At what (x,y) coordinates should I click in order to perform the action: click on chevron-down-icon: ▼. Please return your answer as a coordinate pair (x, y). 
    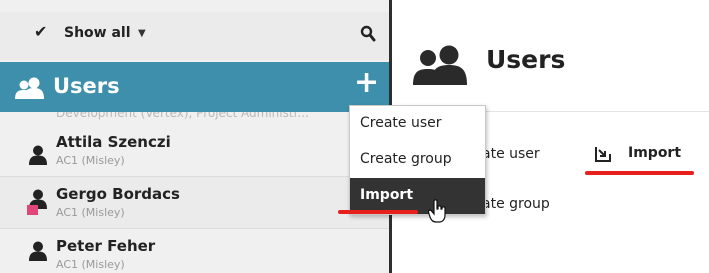
    Looking at the image, I should click on (142, 33).